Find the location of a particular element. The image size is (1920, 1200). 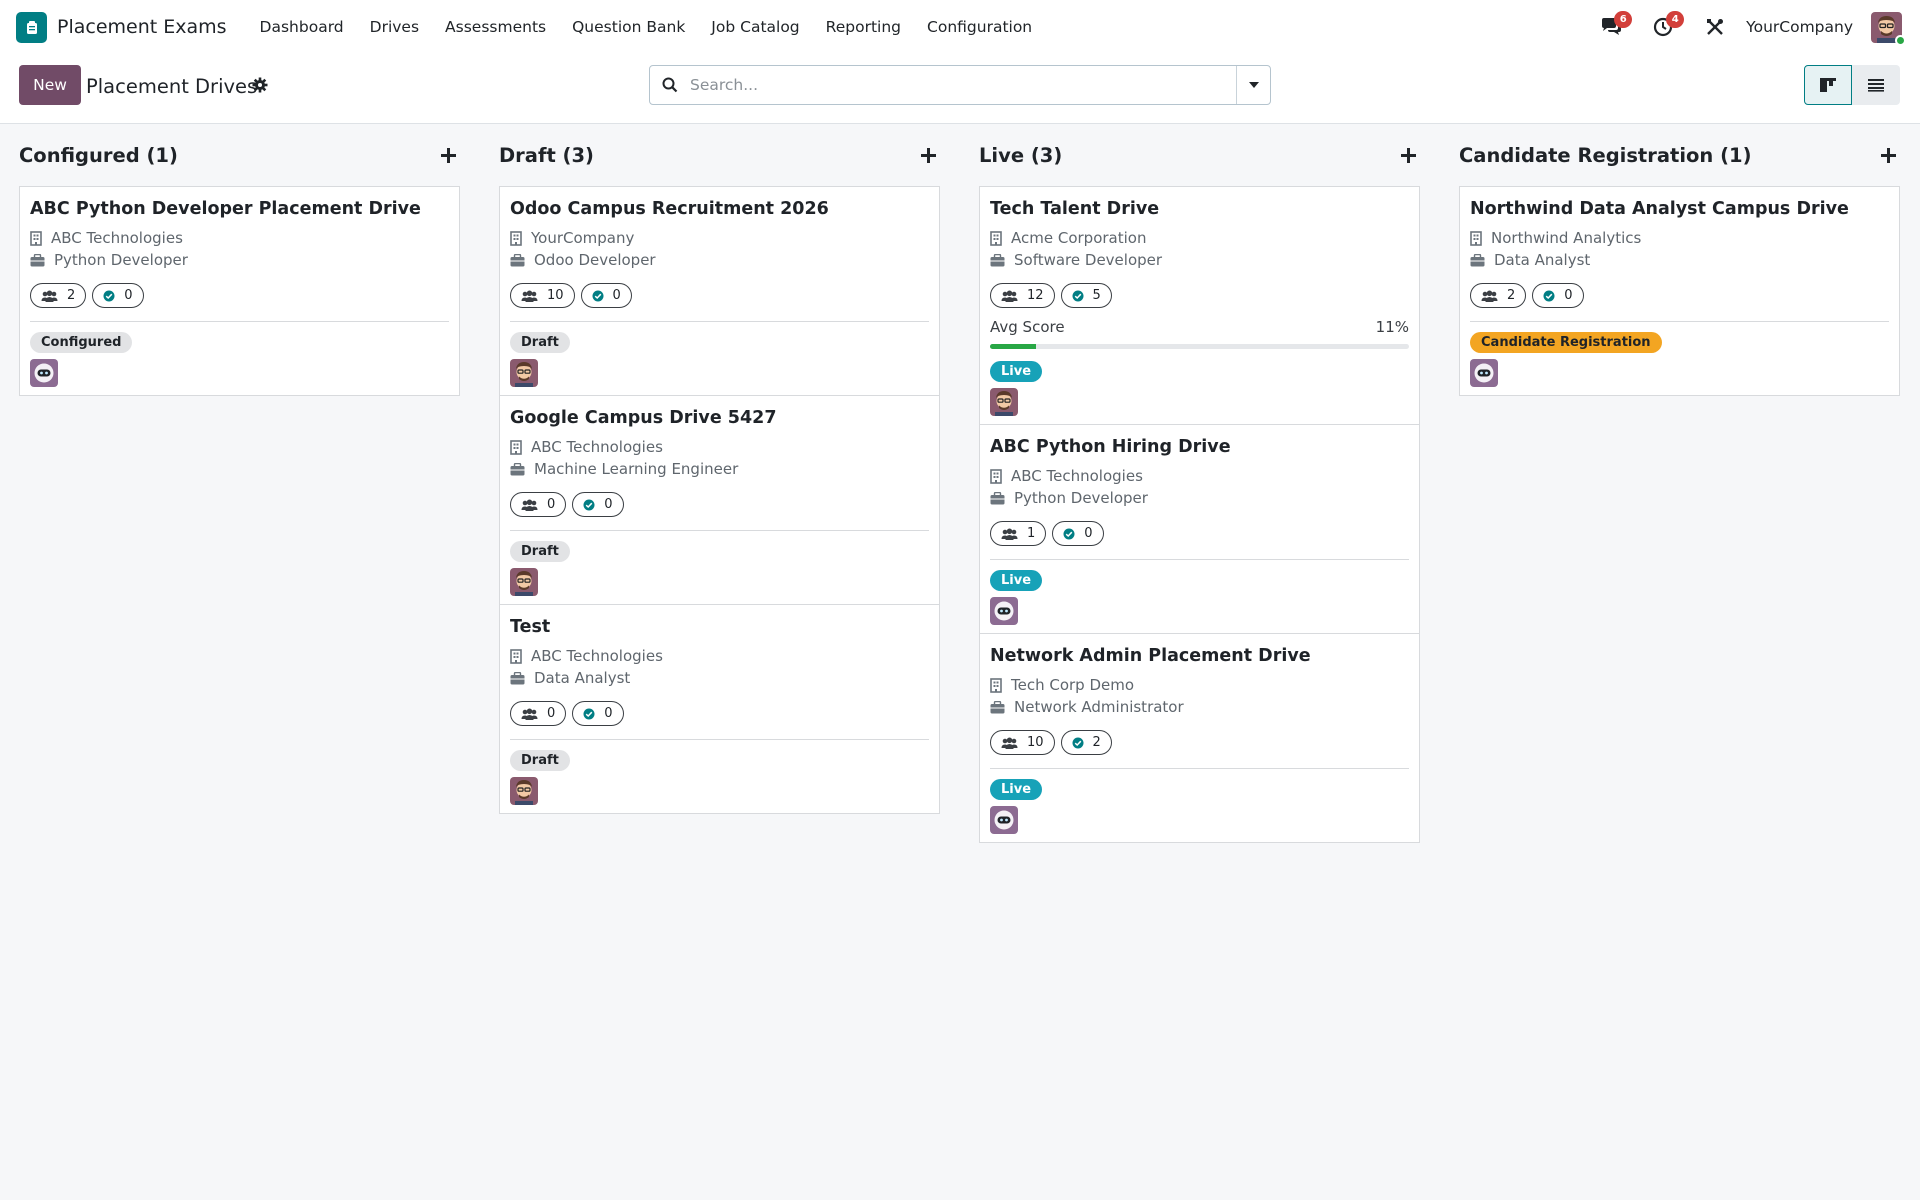

view-switcher is located at coordinates (1852, 85).